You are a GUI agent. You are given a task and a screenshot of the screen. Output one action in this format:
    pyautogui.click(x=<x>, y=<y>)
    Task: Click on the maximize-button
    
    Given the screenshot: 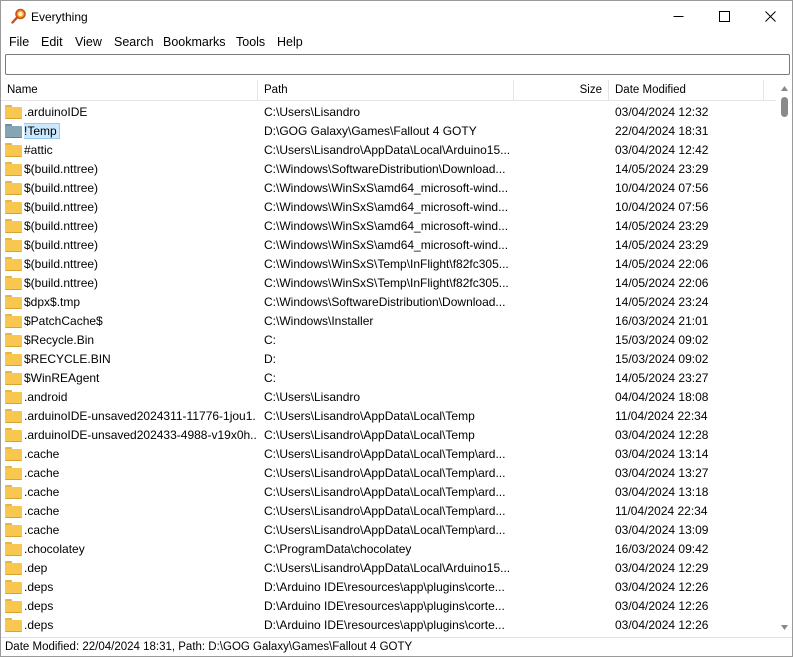 What is the action you would take?
    pyautogui.click(x=724, y=16)
    